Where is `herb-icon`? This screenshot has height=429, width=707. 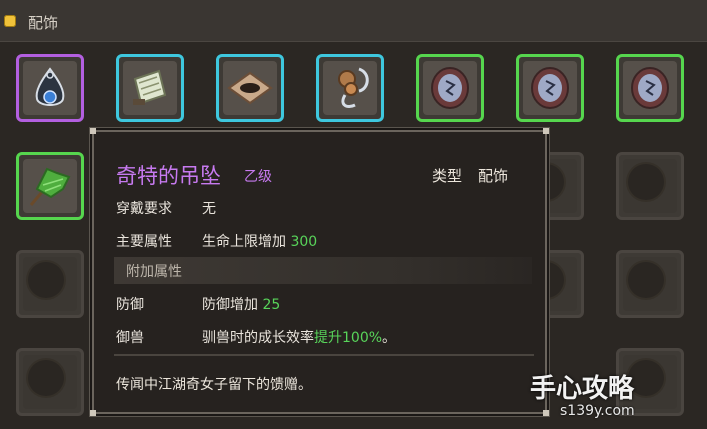
herb-icon is located at coordinates (50, 186).